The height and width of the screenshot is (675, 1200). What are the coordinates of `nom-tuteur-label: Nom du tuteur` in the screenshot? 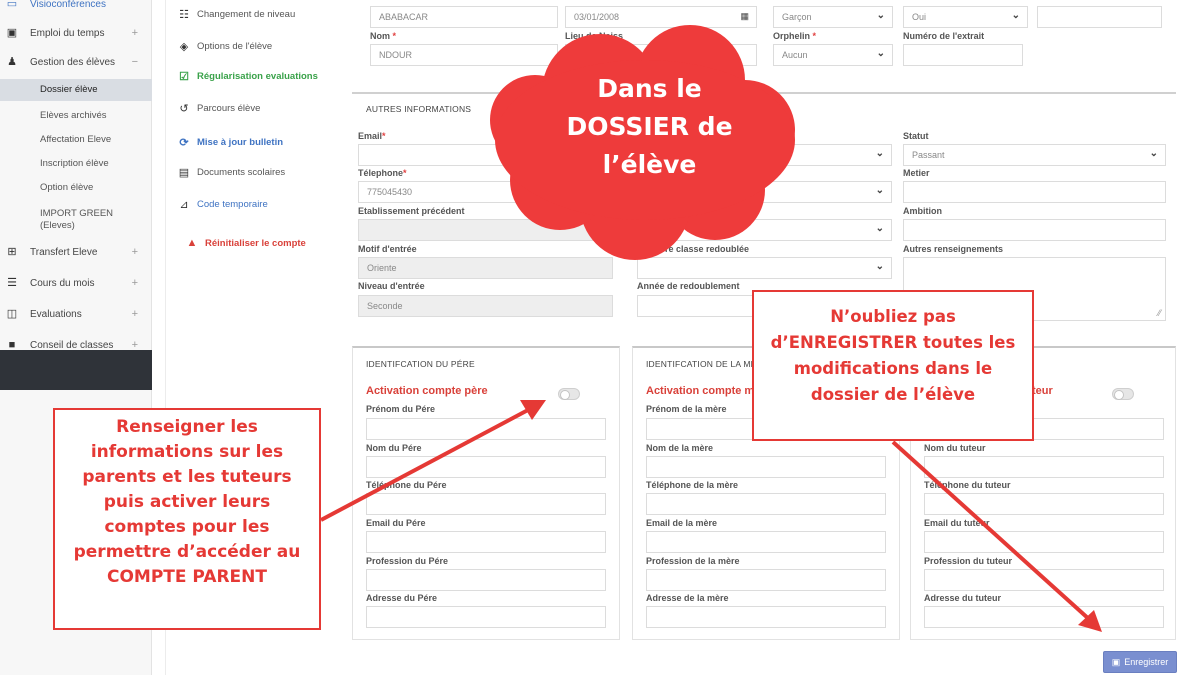 It's located at (955, 448).